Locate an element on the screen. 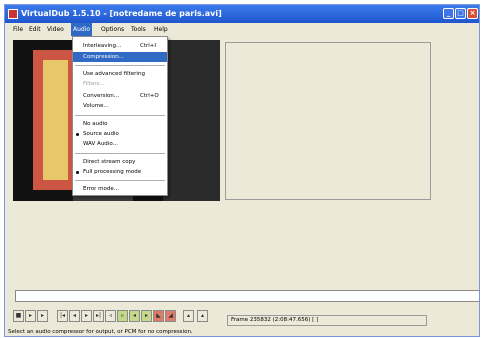 This screenshot has height=338, width=486. end-icon: ▸| is located at coordinates (98, 316).